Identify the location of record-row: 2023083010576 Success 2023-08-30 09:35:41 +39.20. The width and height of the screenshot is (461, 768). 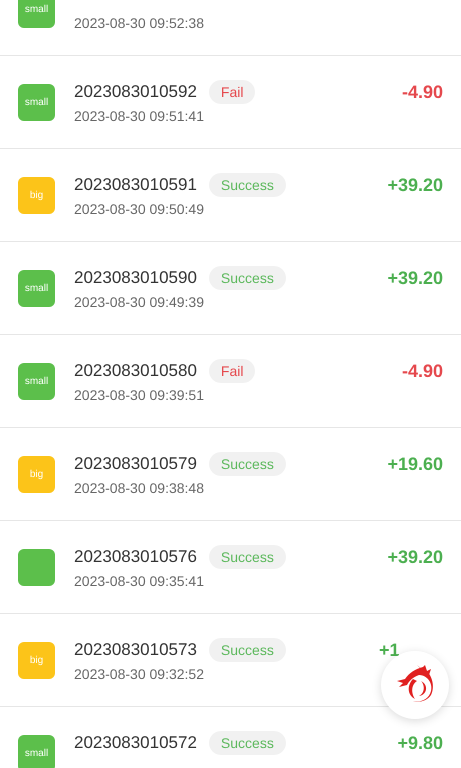
(230, 567).